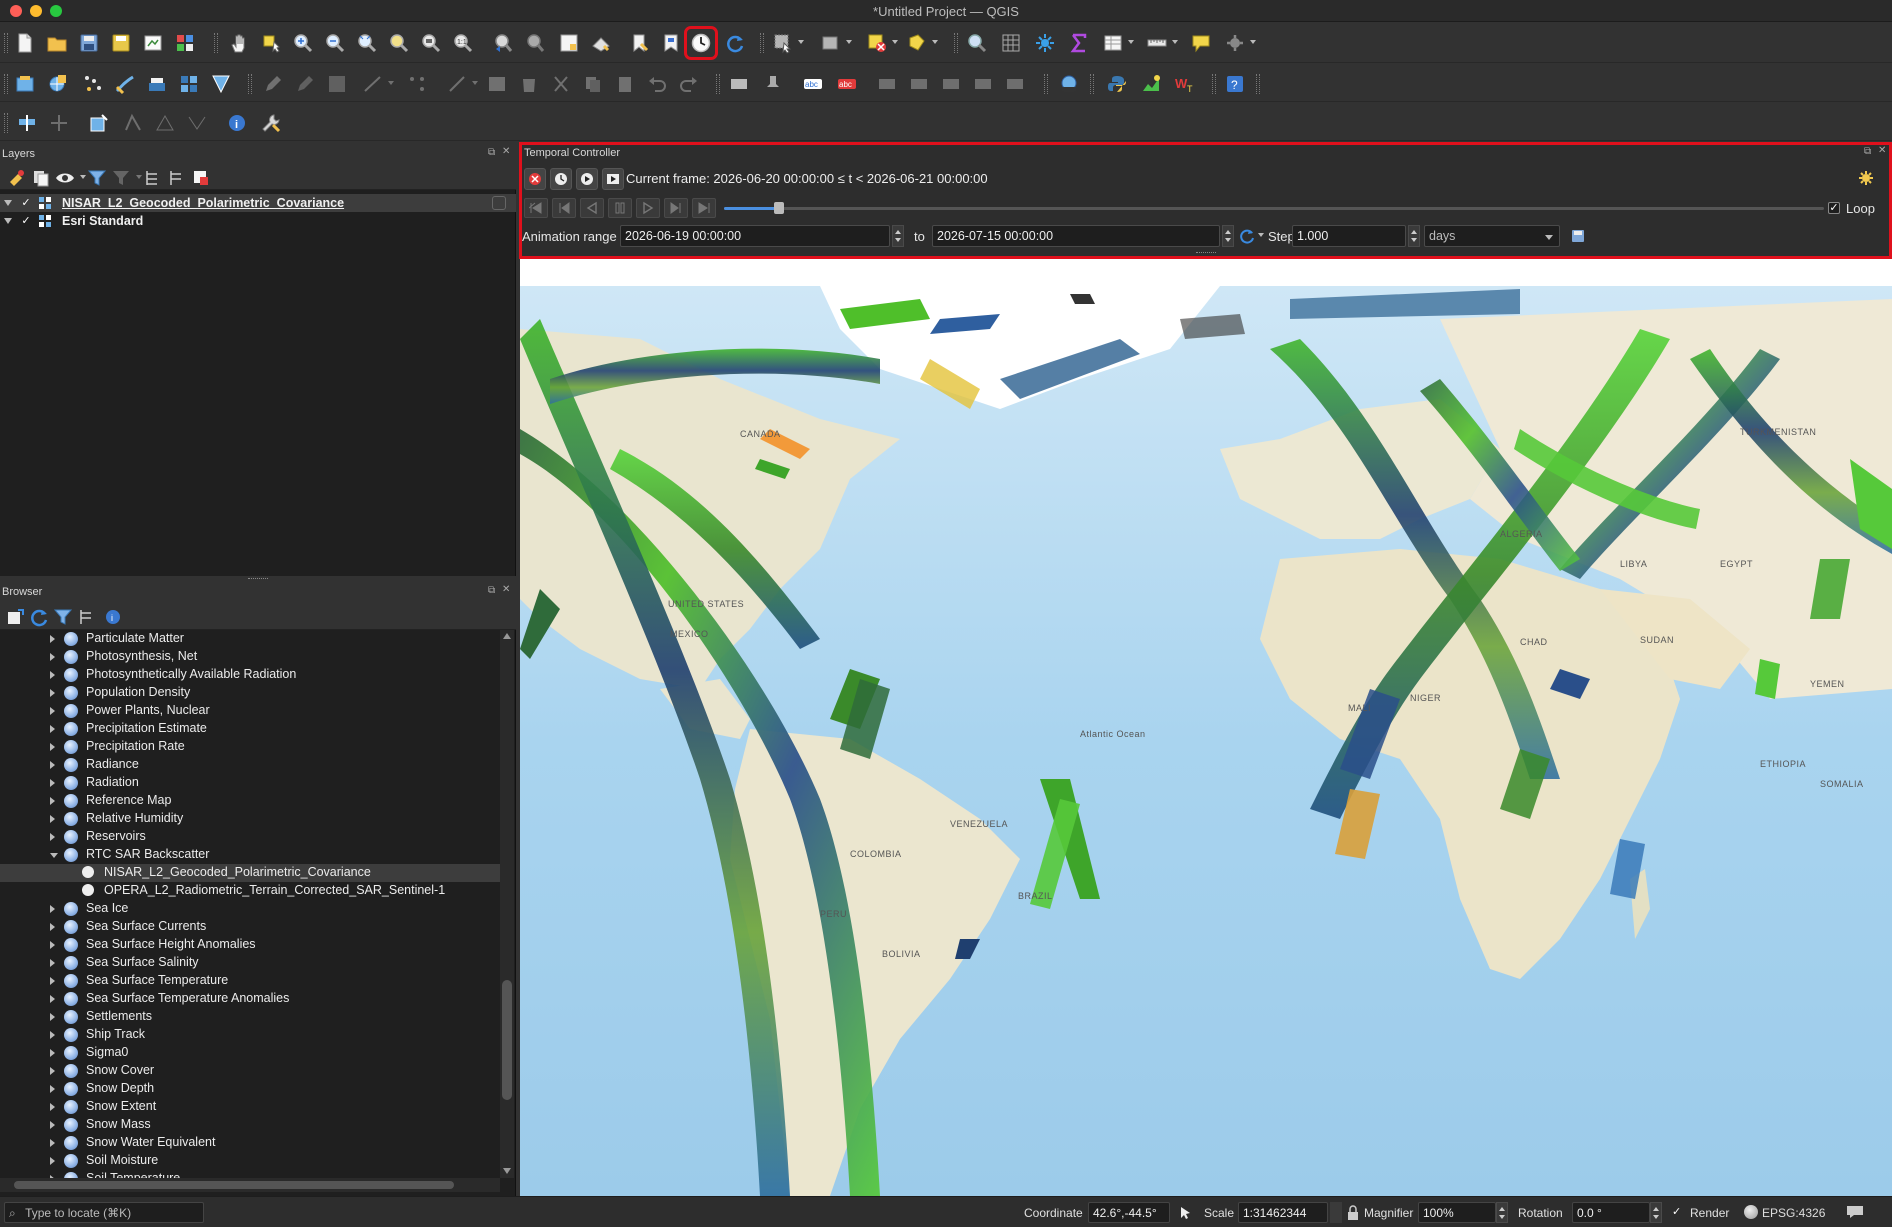 The height and width of the screenshot is (1227, 1892). What do you see at coordinates (153, 178) in the screenshot?
I see `expand-all-icon` at bounding box center [153, 178].